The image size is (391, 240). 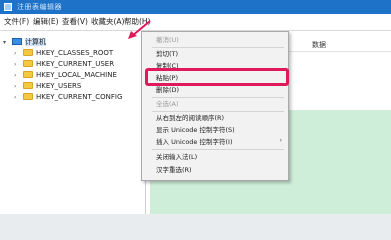 What do you see at coordinates (46, 21) in the screenshot?
I see `menu-edit: 编辑(E)` at bounding box center [46, 21].